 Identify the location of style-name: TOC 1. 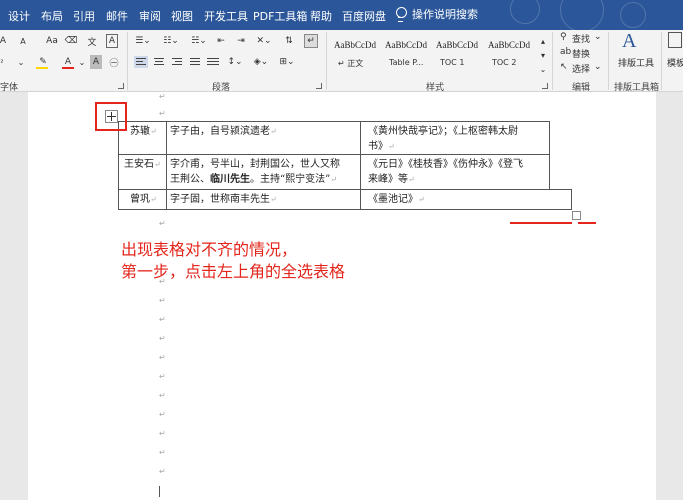
(452, 62).